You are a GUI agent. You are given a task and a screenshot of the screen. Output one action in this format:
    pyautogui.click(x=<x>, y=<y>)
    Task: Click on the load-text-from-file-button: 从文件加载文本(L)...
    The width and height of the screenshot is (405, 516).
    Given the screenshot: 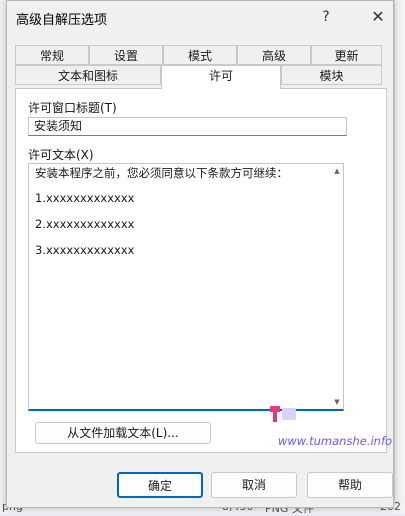 What is the action you would take?
    pyautogui.click(x=123, y=433)
    